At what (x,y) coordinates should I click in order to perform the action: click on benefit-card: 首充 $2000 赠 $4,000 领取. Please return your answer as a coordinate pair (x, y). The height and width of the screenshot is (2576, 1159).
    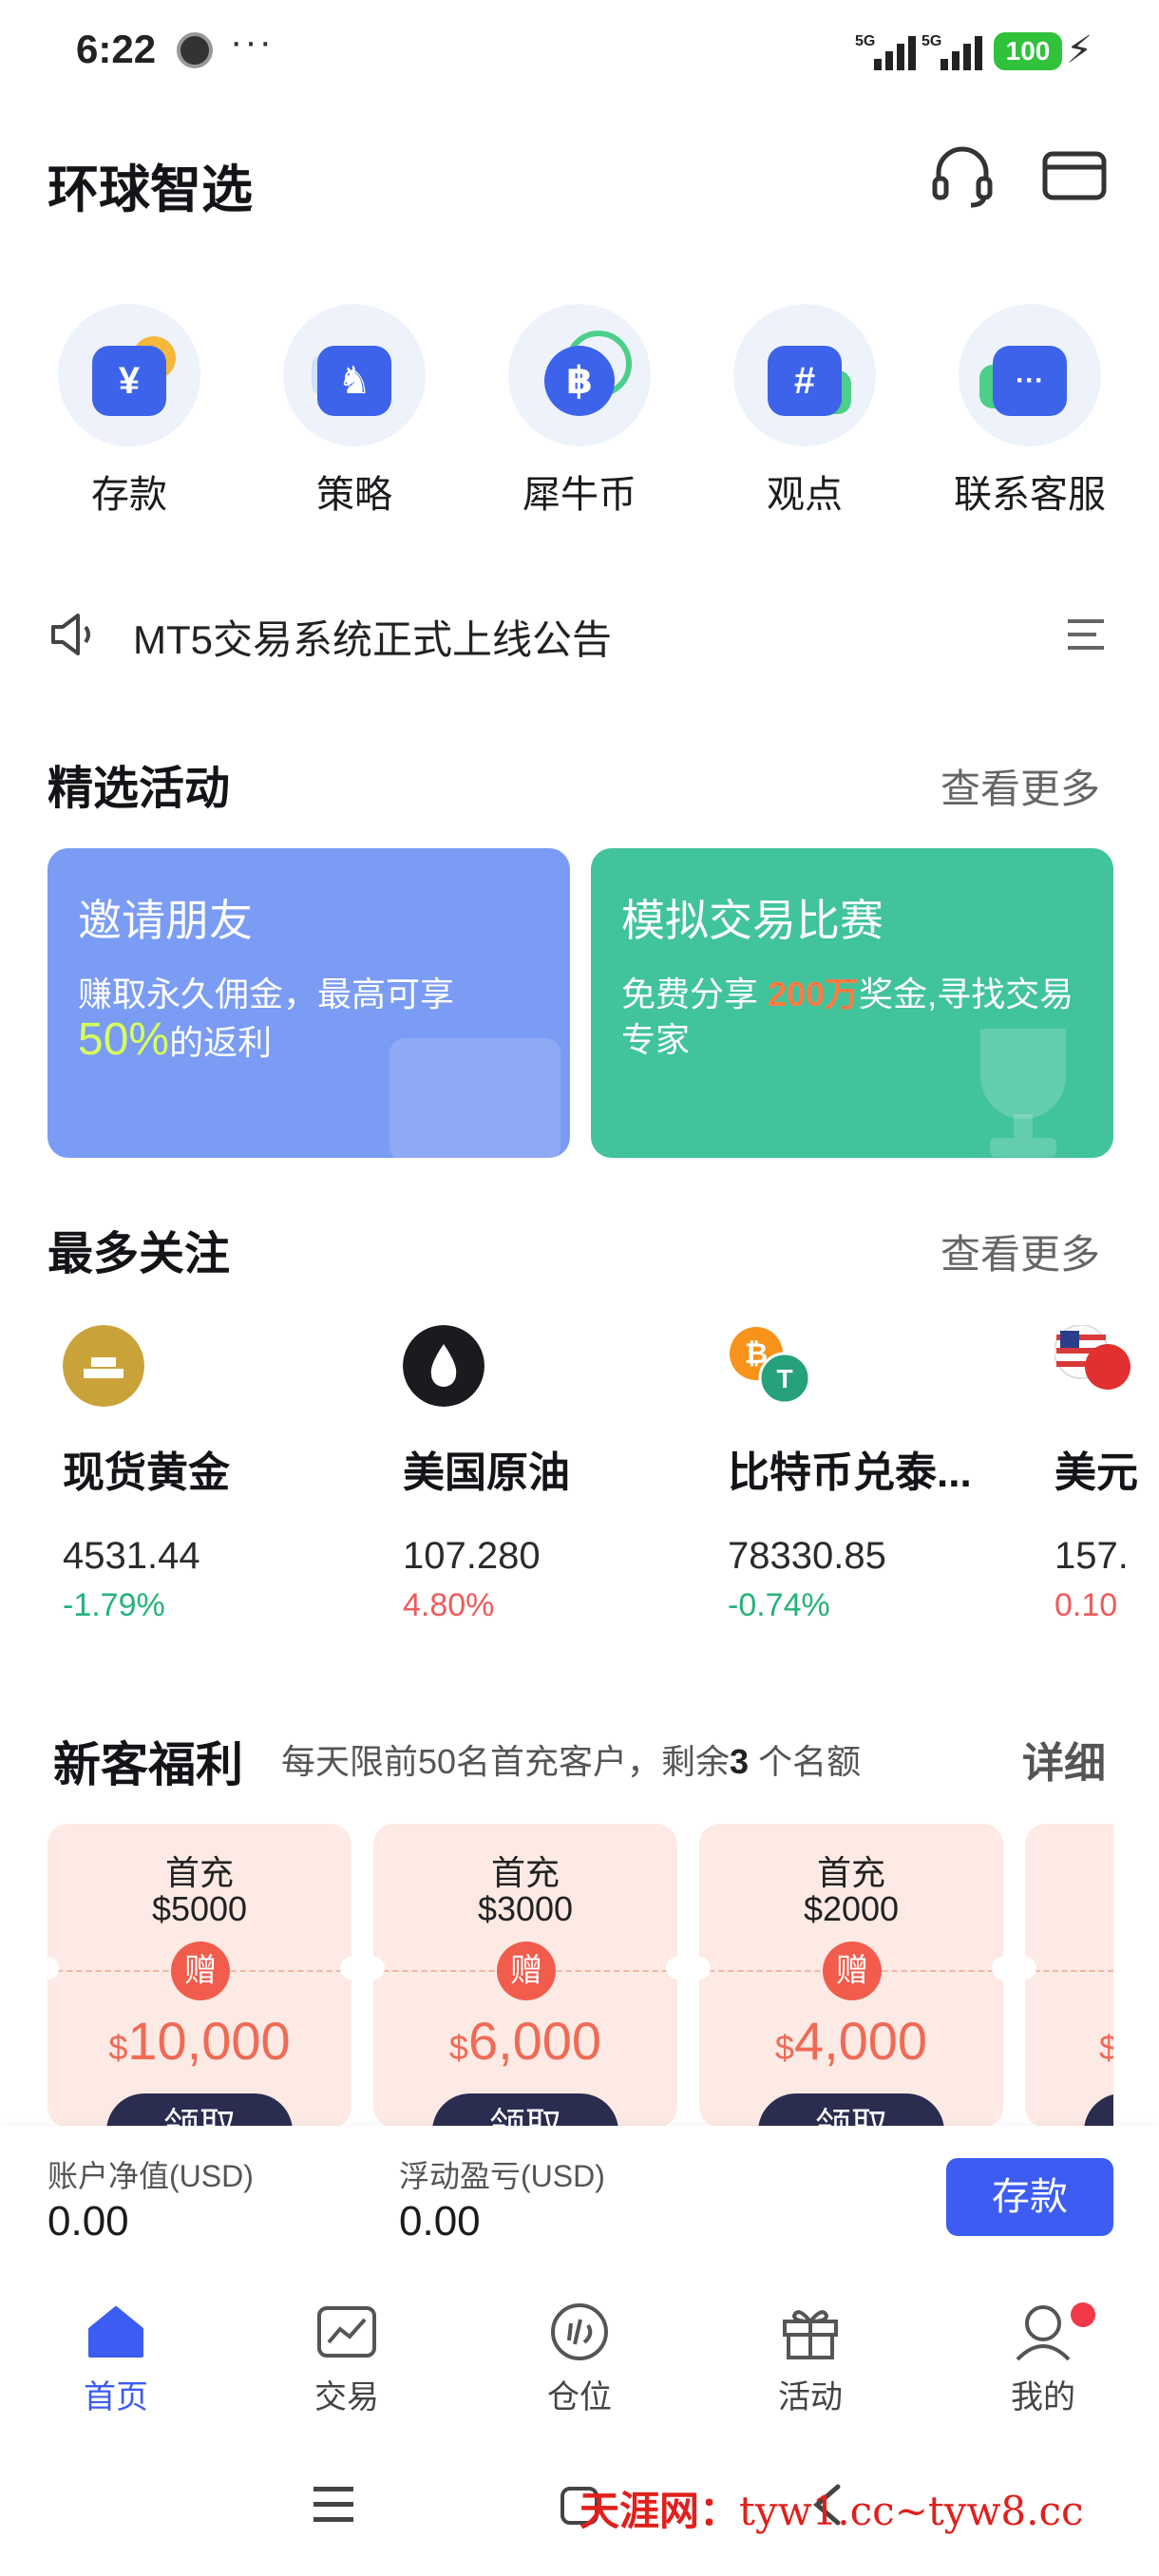
    Looking at the image, I should click on (851, 1976).